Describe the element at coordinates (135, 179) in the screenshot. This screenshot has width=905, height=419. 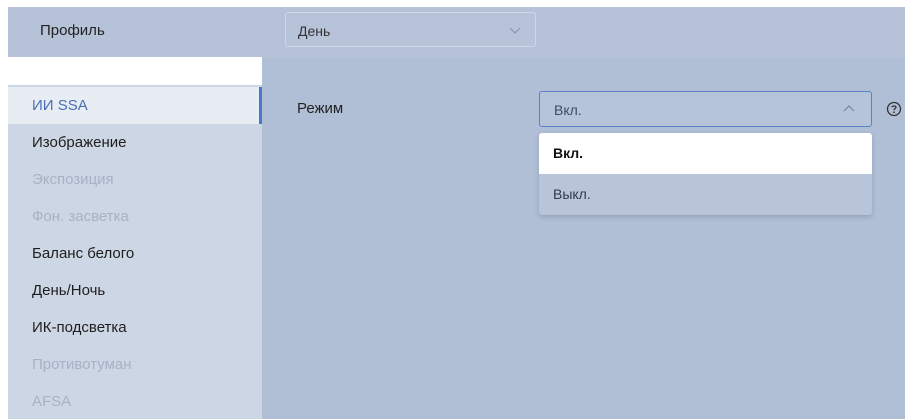
I see `sidebar-item-exposure: Экспозиция` at that location.